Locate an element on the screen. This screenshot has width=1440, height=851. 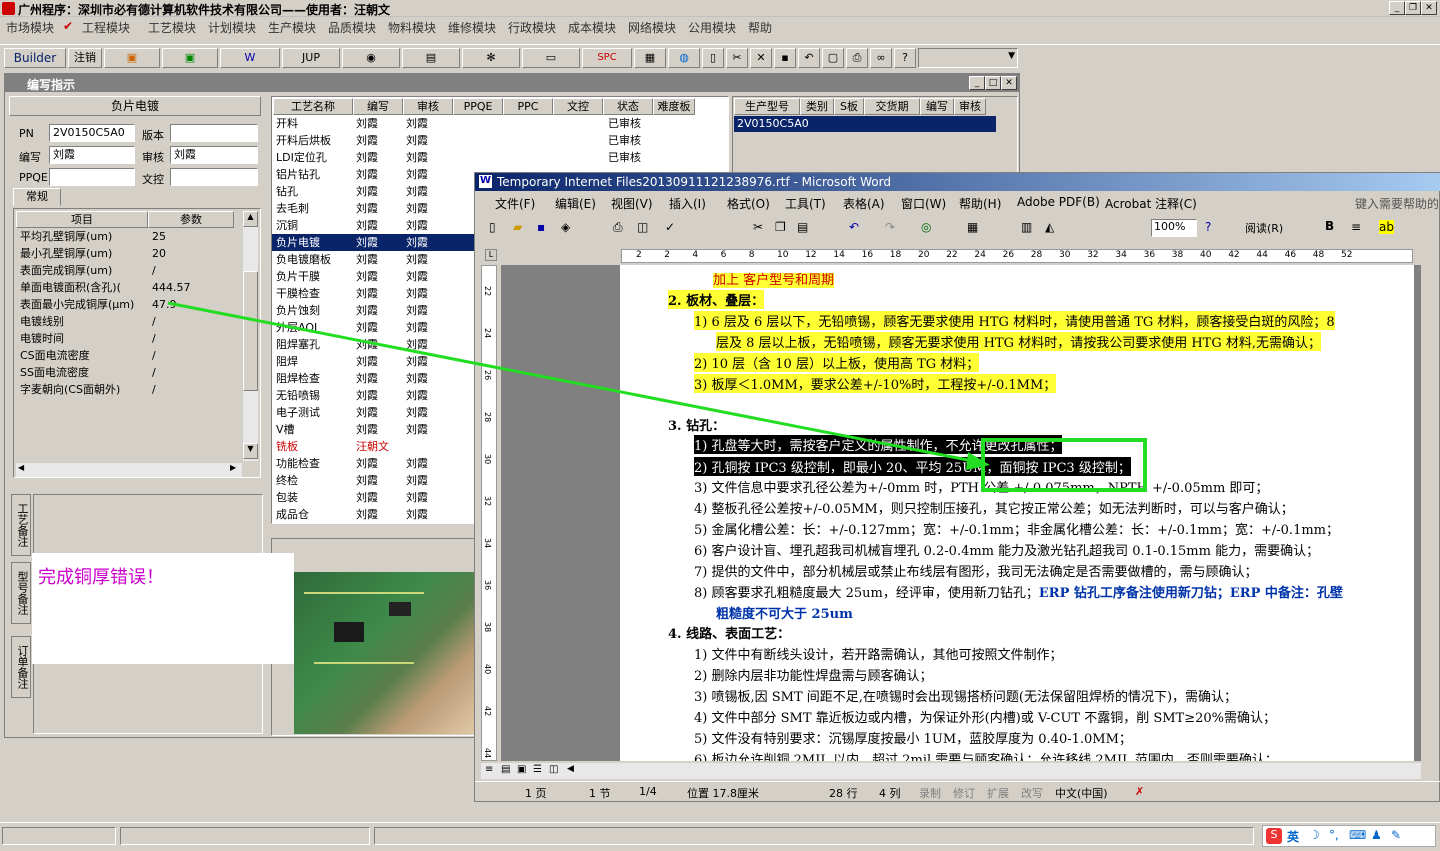
user-icon: ♟ is located at coordinates (1376, 835).